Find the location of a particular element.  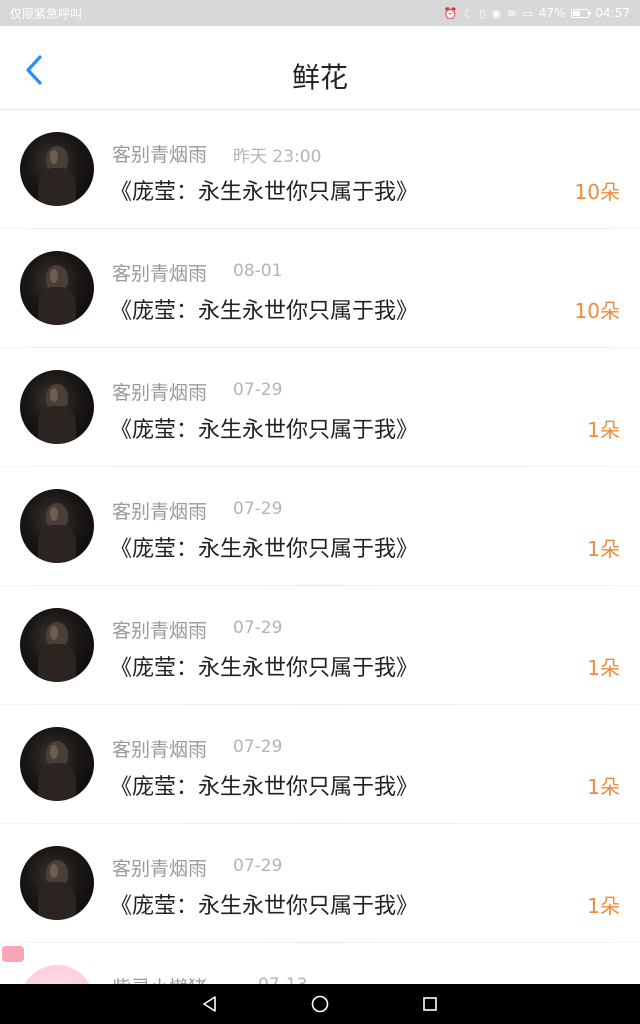

eye-icon: ◉ is located at coordinates (496, 13).